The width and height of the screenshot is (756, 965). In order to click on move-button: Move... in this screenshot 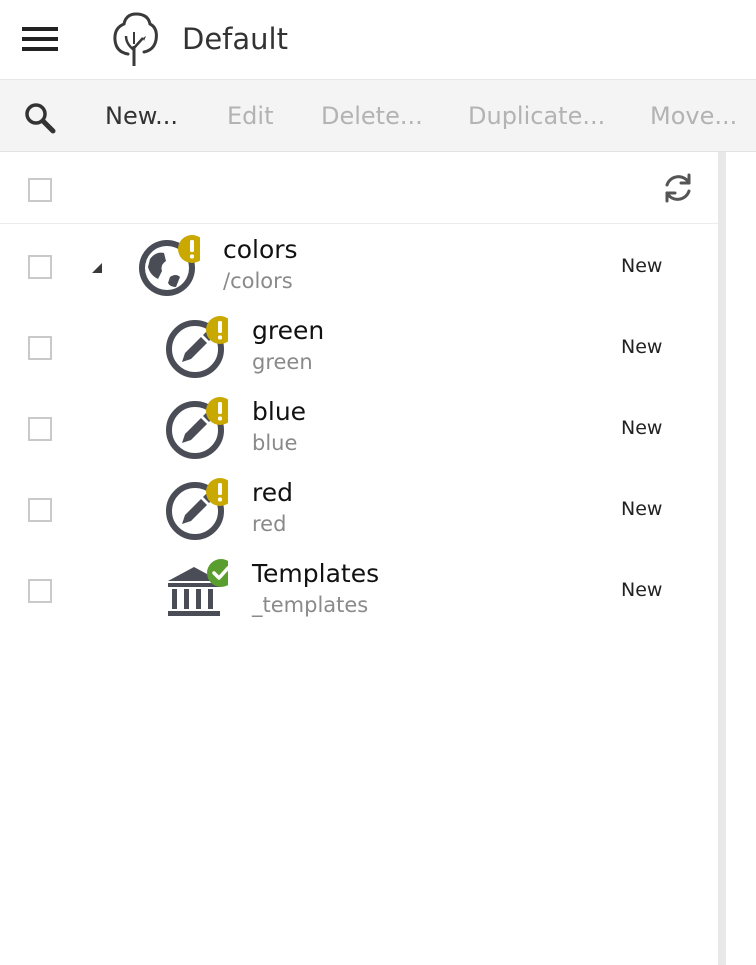, I will do `click(693, 116)`.